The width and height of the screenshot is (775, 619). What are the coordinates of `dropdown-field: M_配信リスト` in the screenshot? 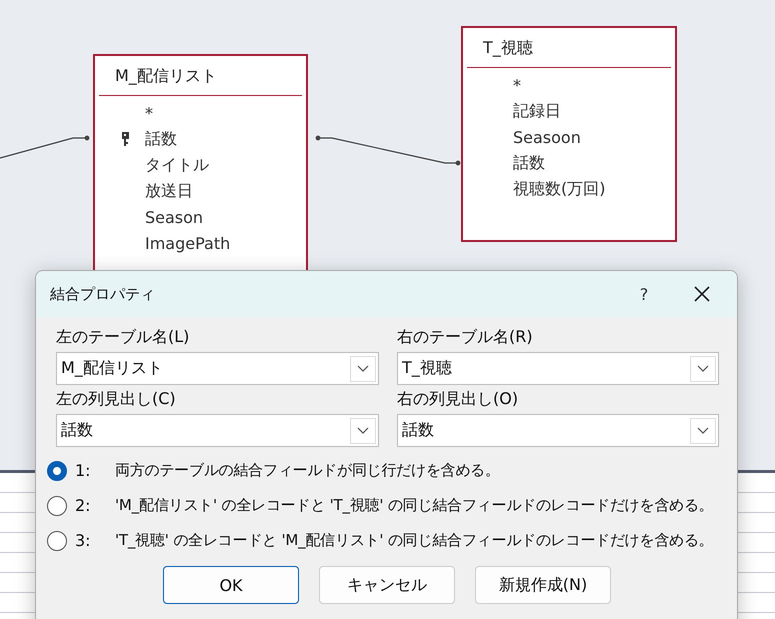 It's located at (217, 368).